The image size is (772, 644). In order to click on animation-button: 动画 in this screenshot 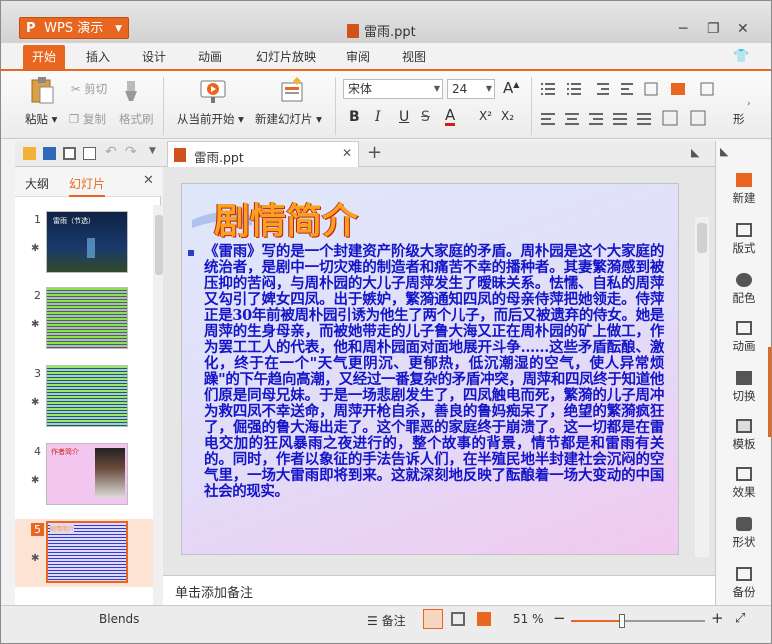, I will do `click(743, 337)`.